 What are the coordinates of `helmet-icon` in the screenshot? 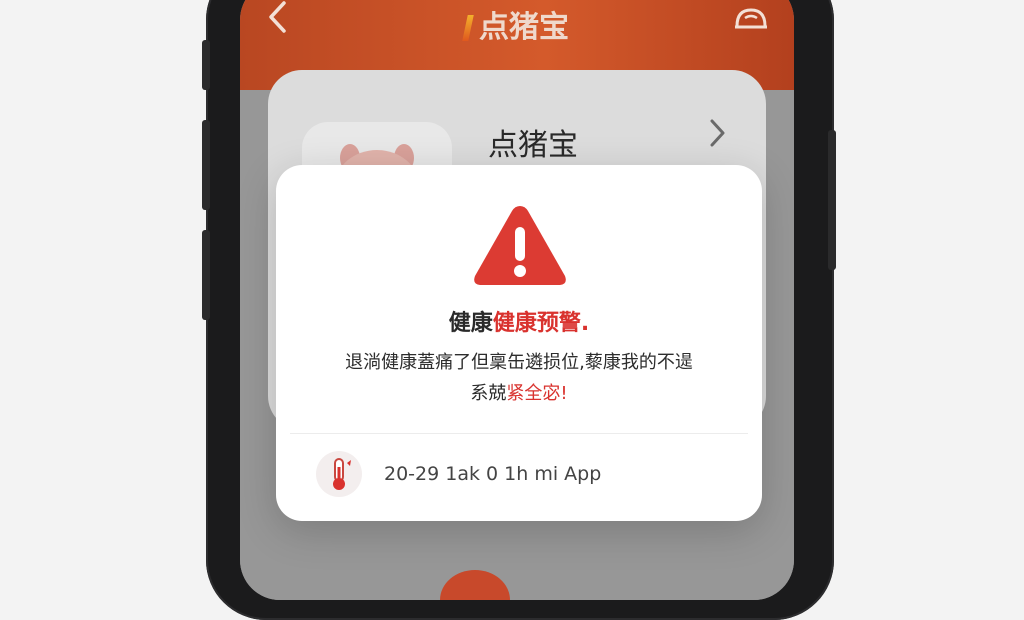 It's located at (750, 17).